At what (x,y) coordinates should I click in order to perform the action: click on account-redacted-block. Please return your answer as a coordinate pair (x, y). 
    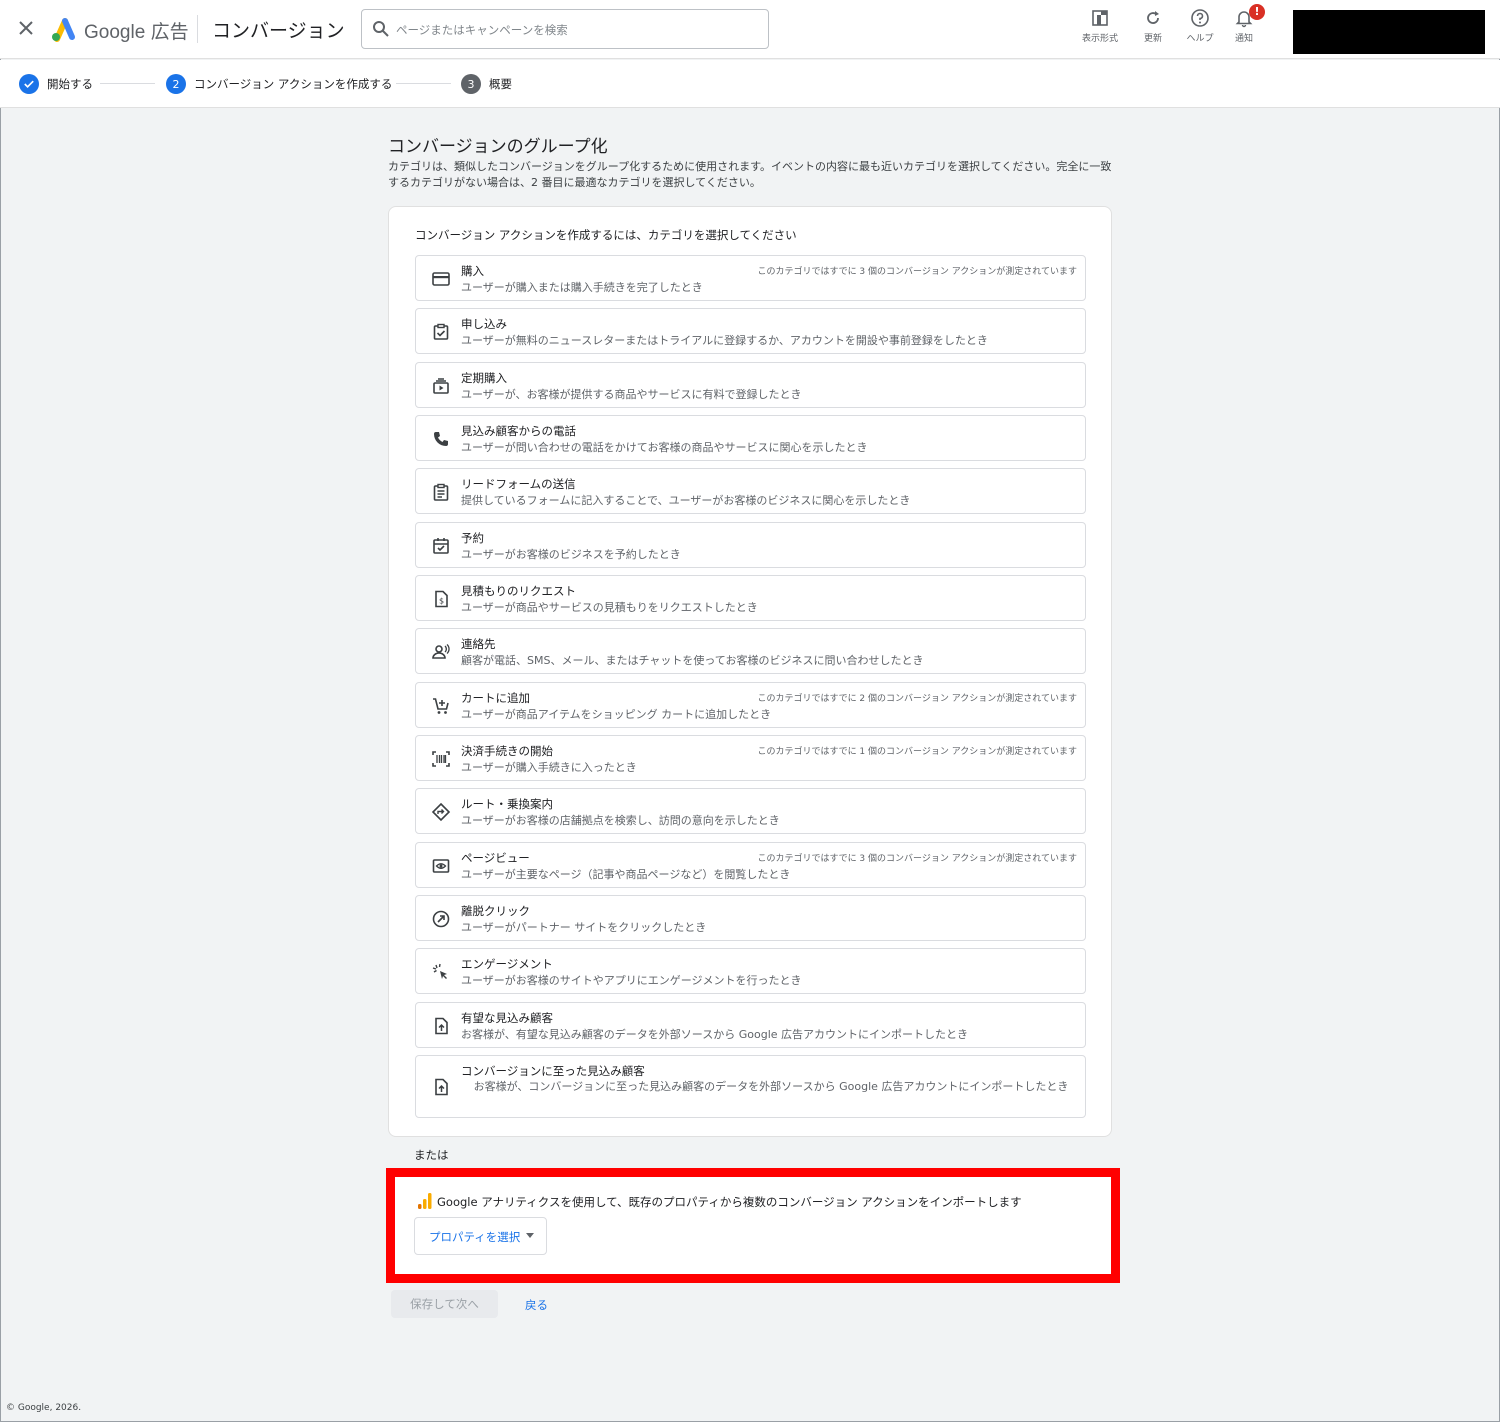
    Looking at the image, I should click on (1389, 32).